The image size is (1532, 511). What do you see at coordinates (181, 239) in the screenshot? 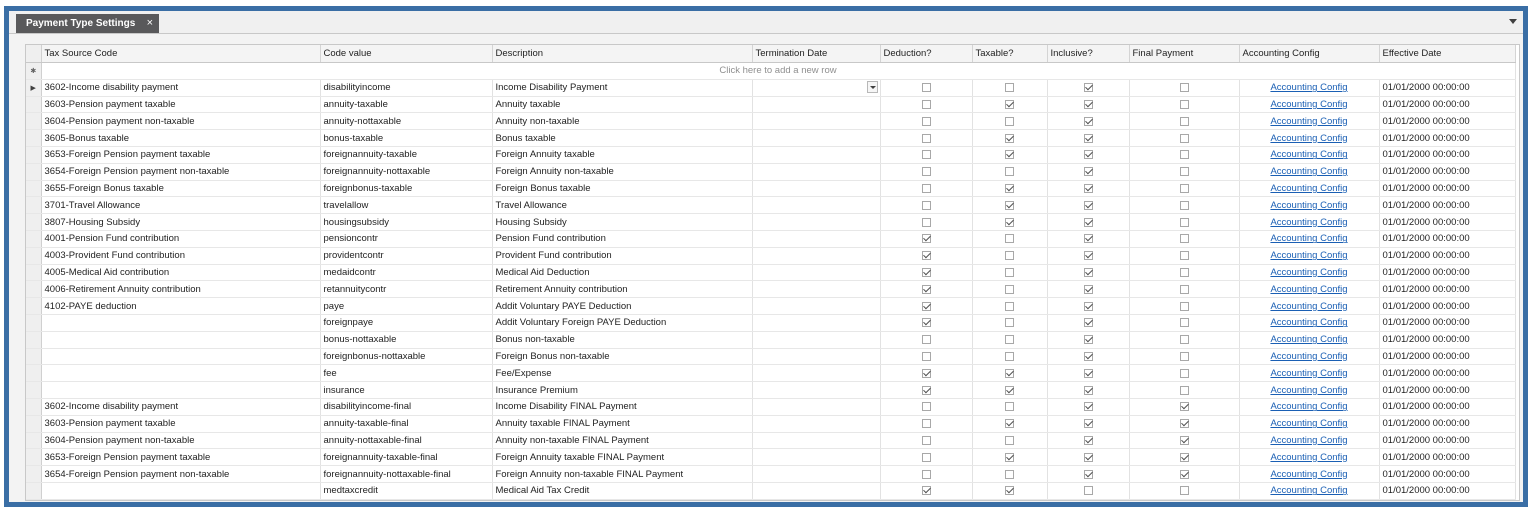
I see `tax-source-code-cell: 4001-Pension Fund contribution` at bounding box center [181, 239].